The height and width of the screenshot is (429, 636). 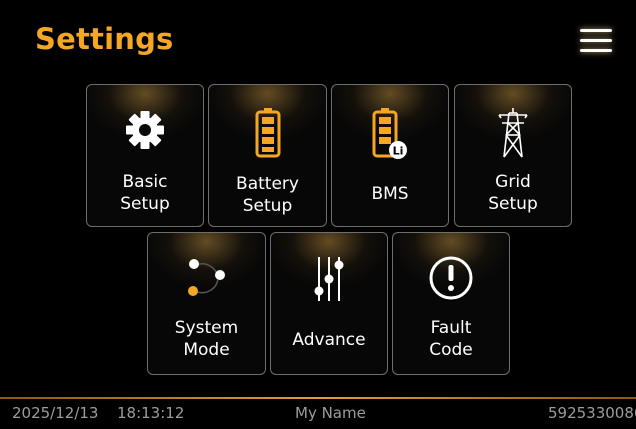 What do you see at coordinates (151, 413) in the screenshot?
I see `footer-time: 18:13:12` at bounding box center [151, 413].